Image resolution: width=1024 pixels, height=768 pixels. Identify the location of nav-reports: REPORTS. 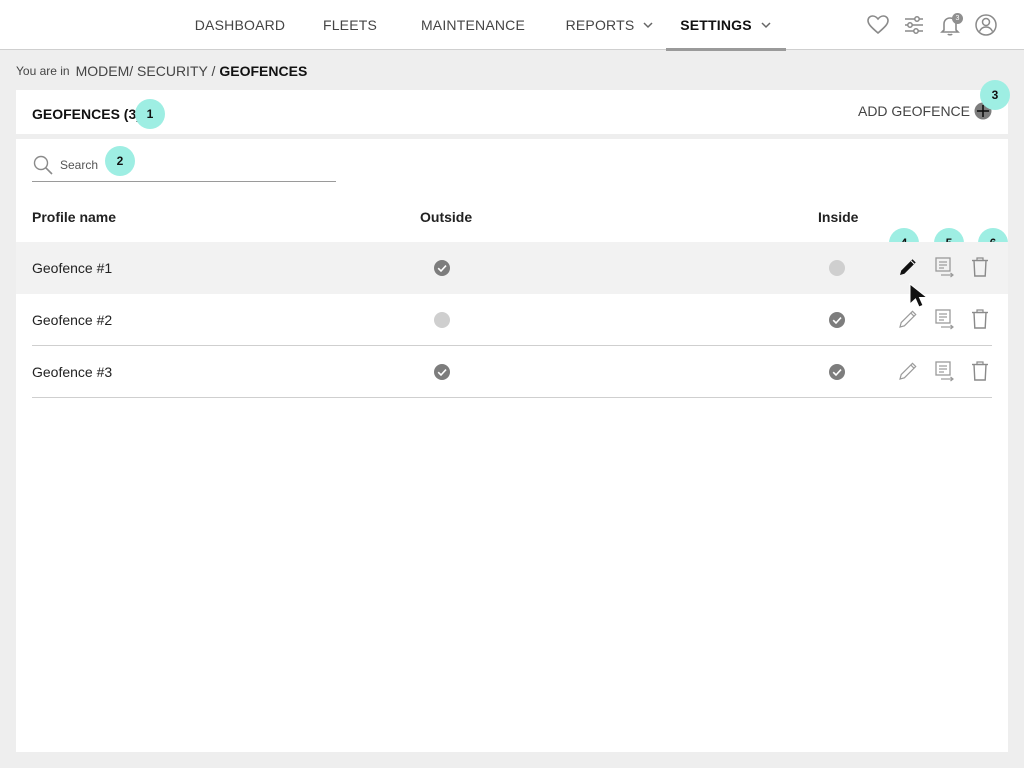
(610, 25).